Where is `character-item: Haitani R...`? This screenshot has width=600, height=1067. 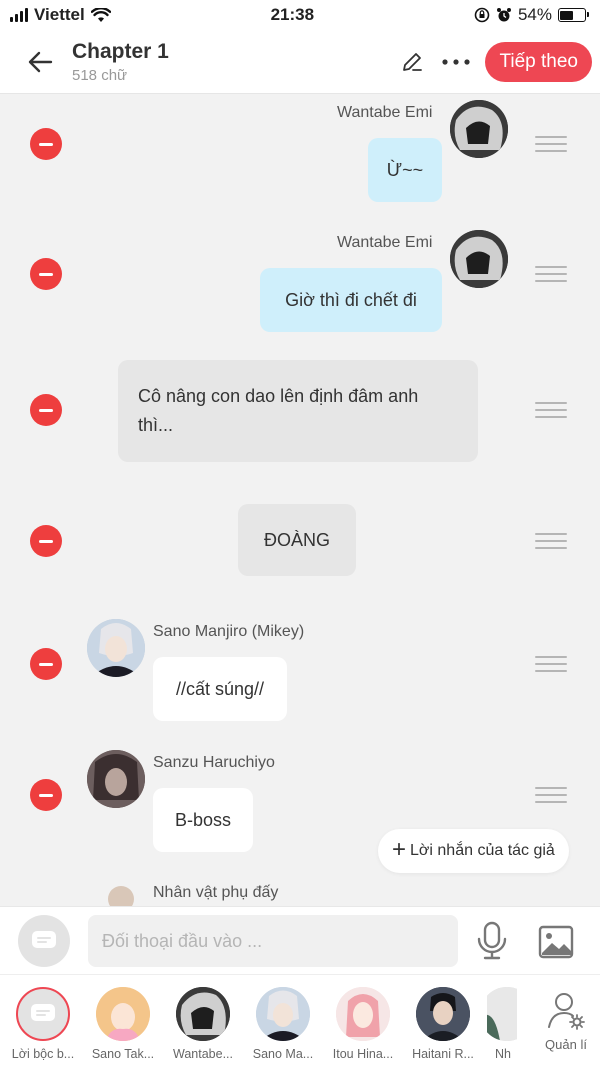
character-item: Haitani R... is located at coordinates (443, 1024).